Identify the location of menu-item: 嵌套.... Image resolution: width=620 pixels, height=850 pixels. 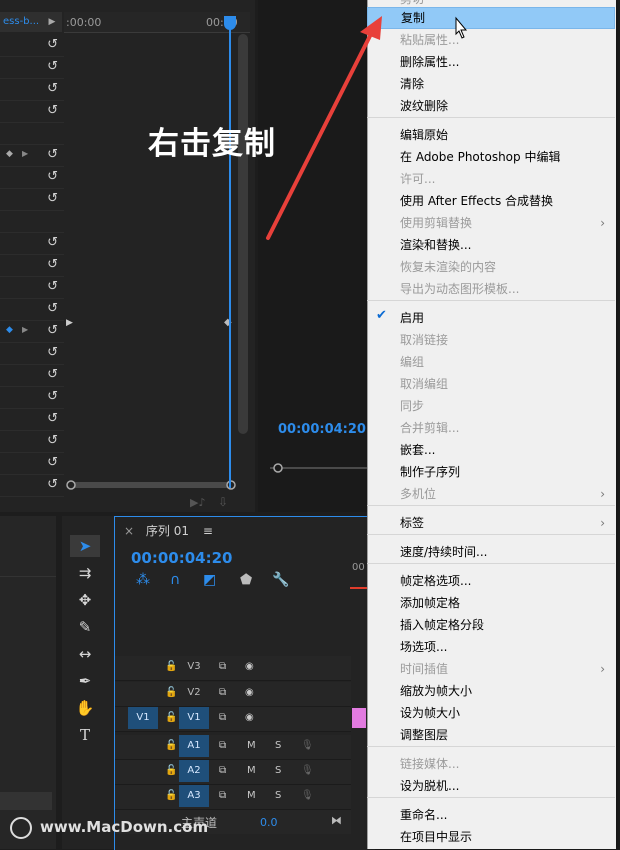
(491, 450).